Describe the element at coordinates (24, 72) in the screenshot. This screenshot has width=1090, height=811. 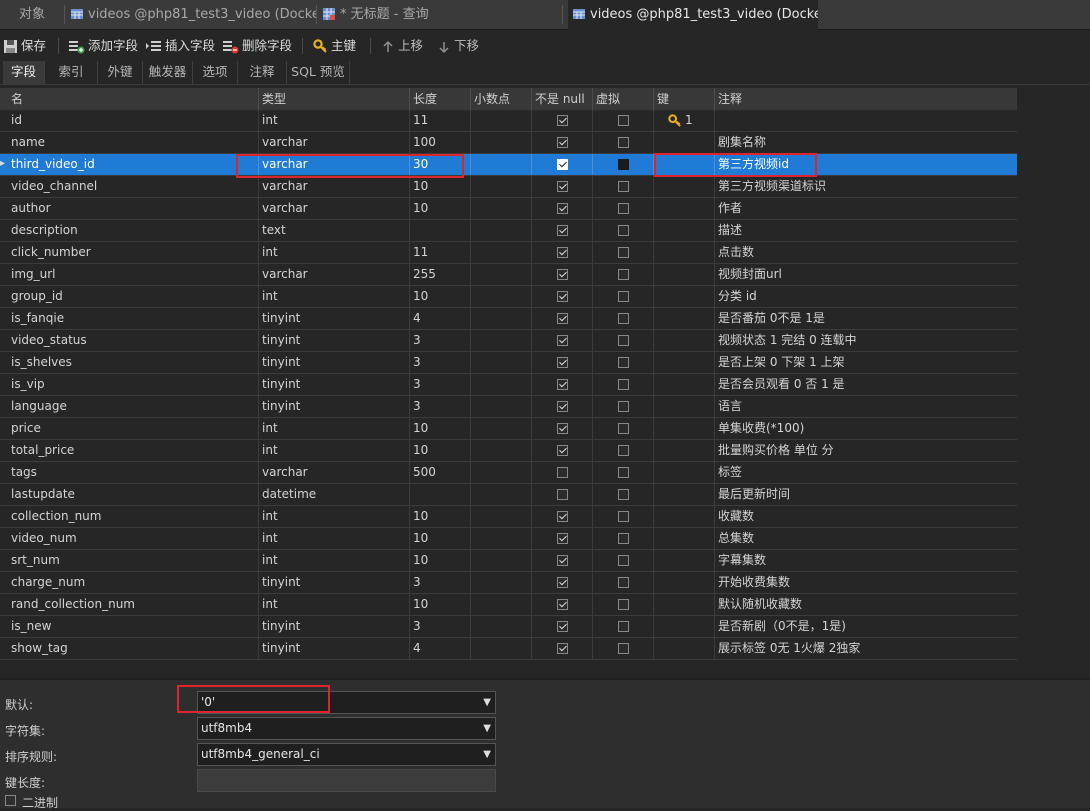
I see `tab-fields: 字段` at that location.